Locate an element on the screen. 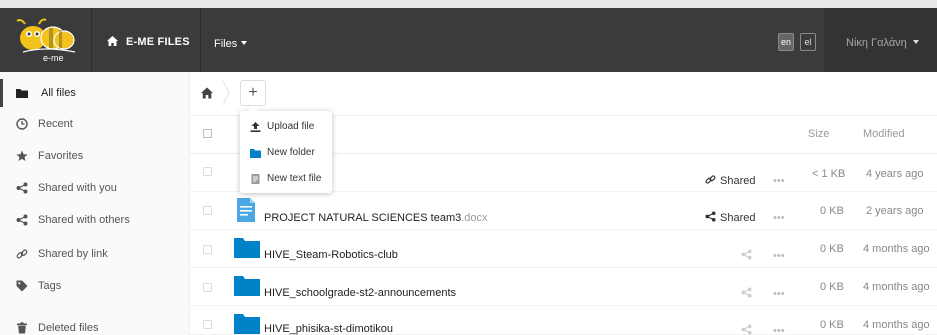 The width and height of the screenshot is (937, 335). sidebar-item-deleted-files: Deleted files is located at coordinates (95, 324).